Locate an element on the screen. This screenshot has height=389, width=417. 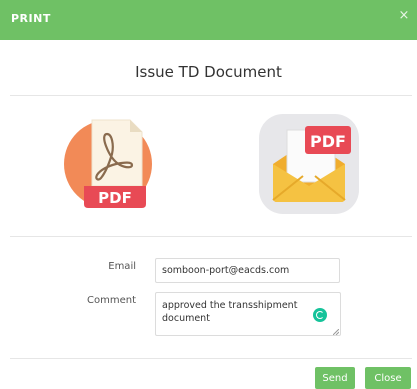
pdf-email-icon-text: PDF is located at coordinates (328, 141).